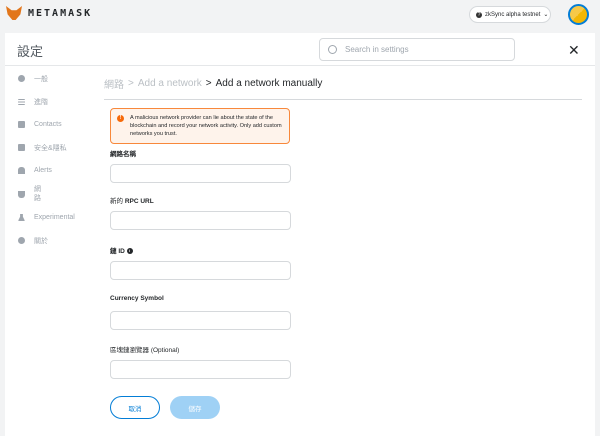 This screenshot has height=436, width=600. I want to click on logo-text: METAMASK, so click(60, 13).